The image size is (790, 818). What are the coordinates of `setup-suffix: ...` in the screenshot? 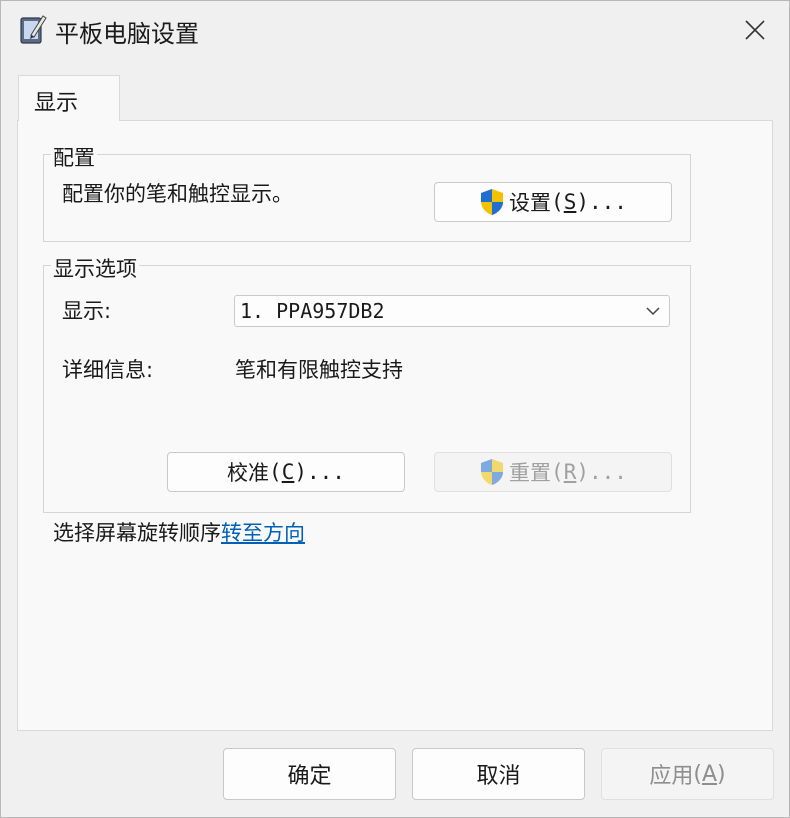 It's located at (608, 202).